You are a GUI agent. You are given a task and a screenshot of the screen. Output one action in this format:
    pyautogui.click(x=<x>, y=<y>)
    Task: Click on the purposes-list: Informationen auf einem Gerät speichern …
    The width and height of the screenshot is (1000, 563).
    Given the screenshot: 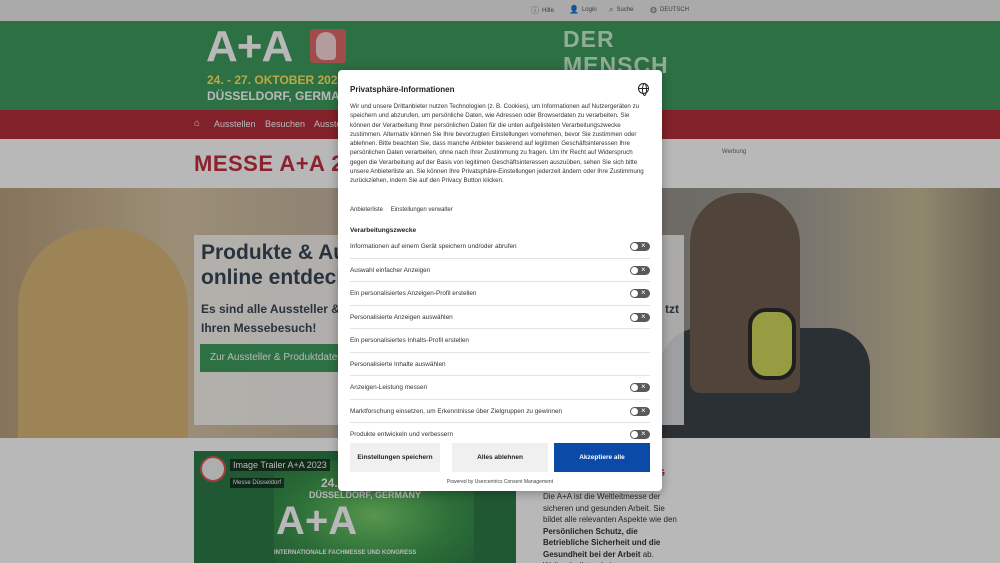 What is the action you would take?
    pyautogui.click(x=500, y=337)
    